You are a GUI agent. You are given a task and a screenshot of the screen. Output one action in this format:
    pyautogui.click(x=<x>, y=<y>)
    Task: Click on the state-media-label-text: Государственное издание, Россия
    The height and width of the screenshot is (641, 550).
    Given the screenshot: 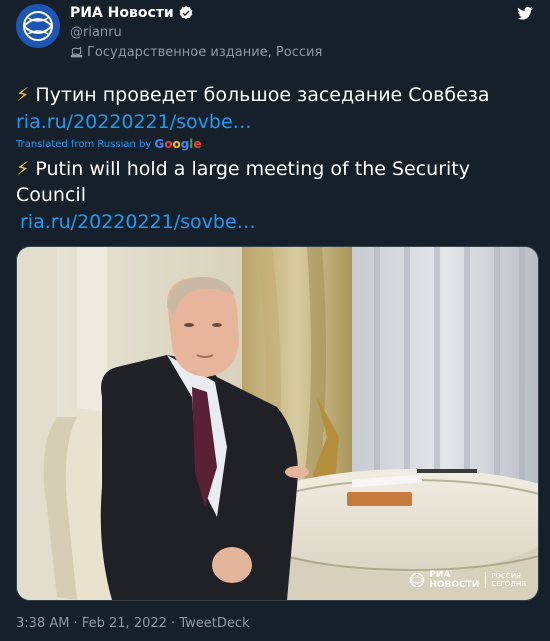 What is the action you would take?
    pyautogui.click(x=205, y=52)
    